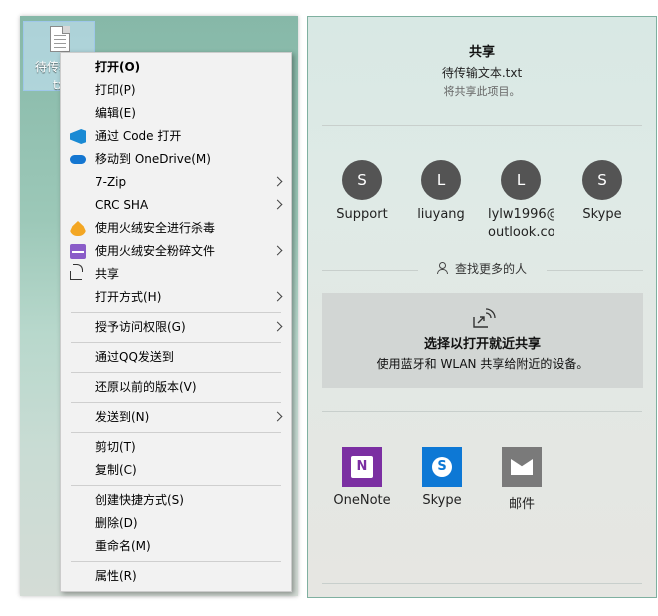 This screenshot has width=658, height=616. Describe the element at coordinates (176, 113) in the screenshot. I see `menu-item: 编辑(E)` at that location.